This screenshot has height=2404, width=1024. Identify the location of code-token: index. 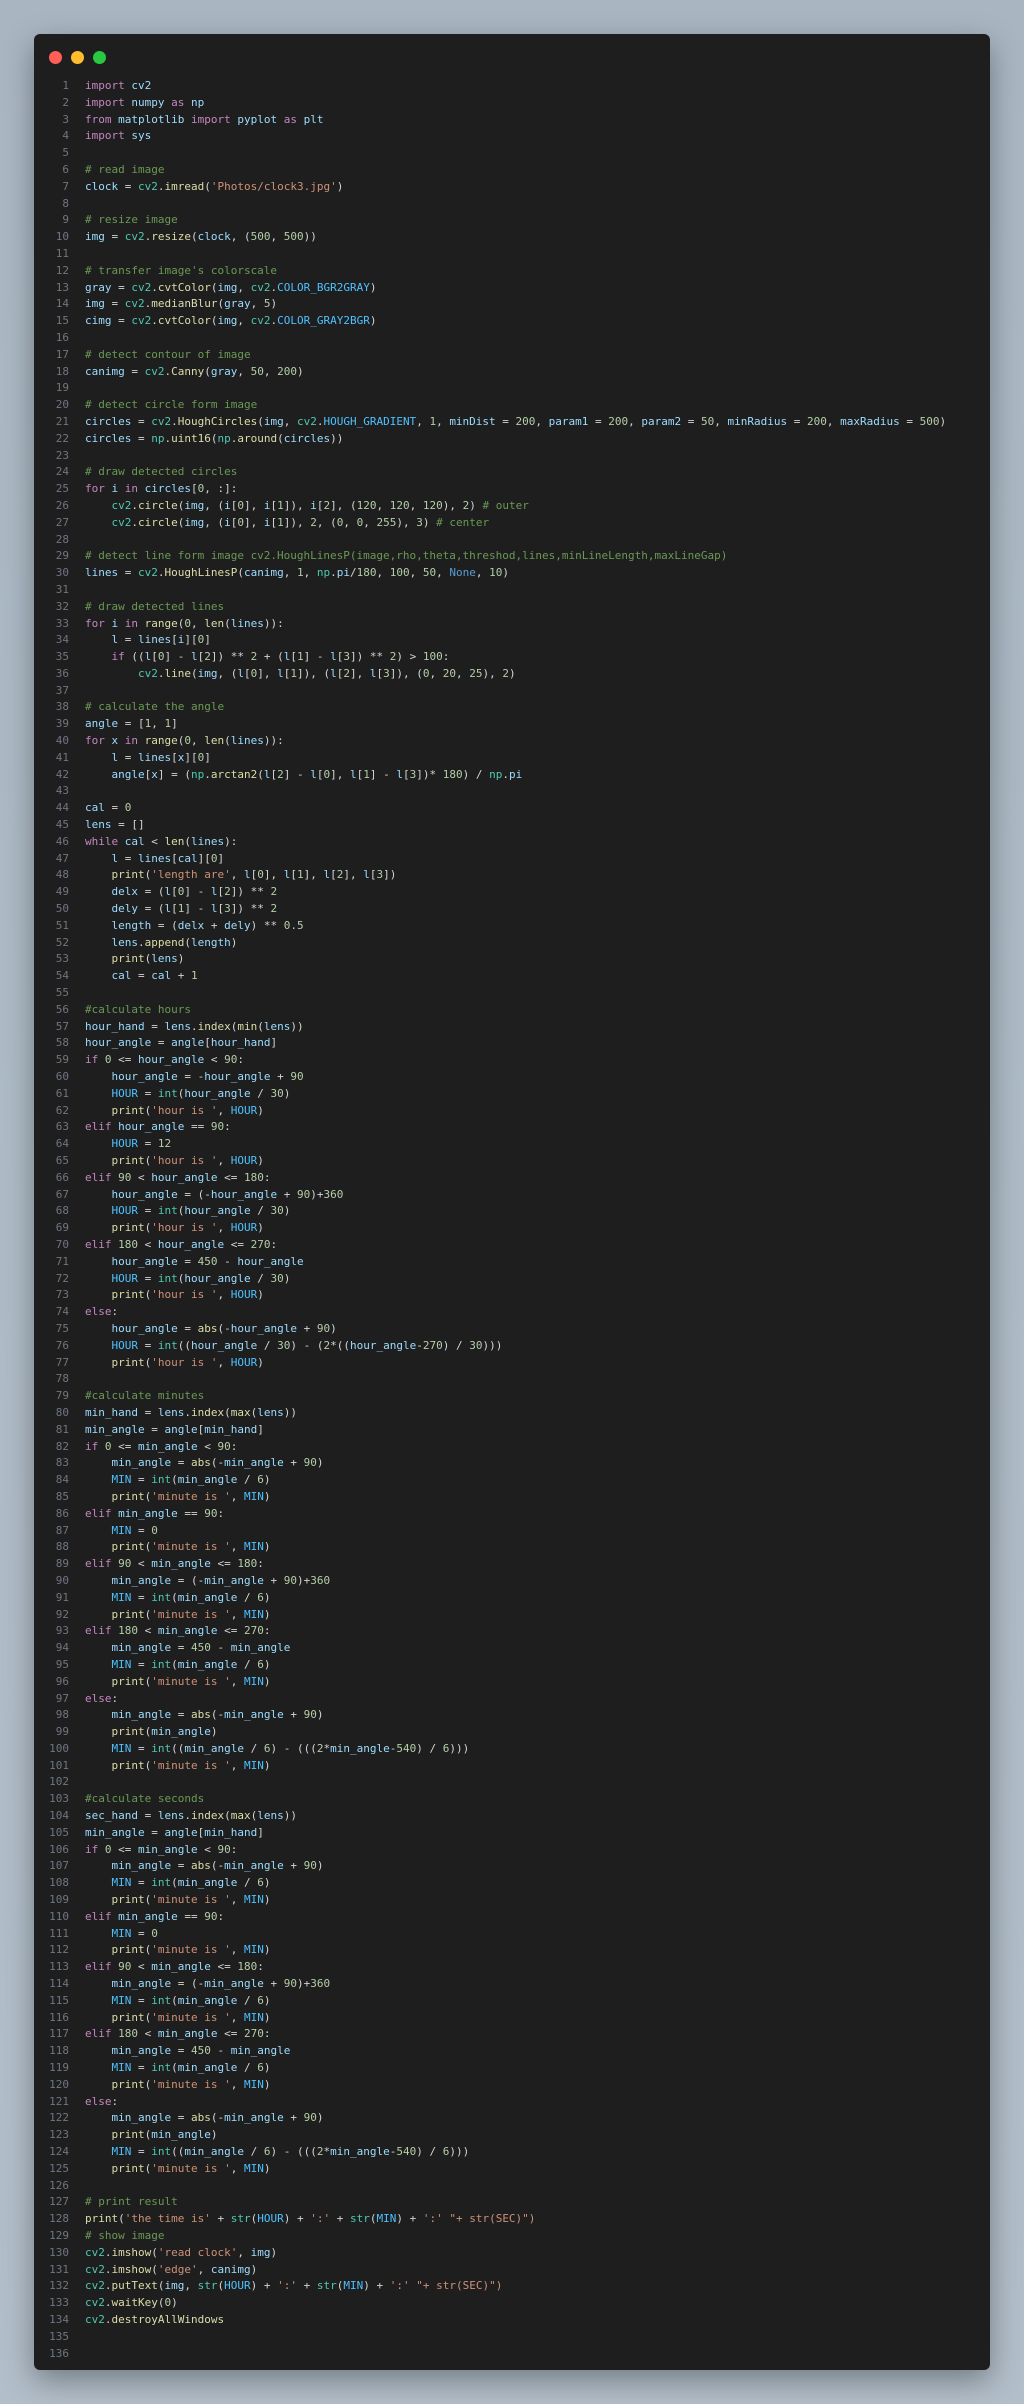
(214, 1026).